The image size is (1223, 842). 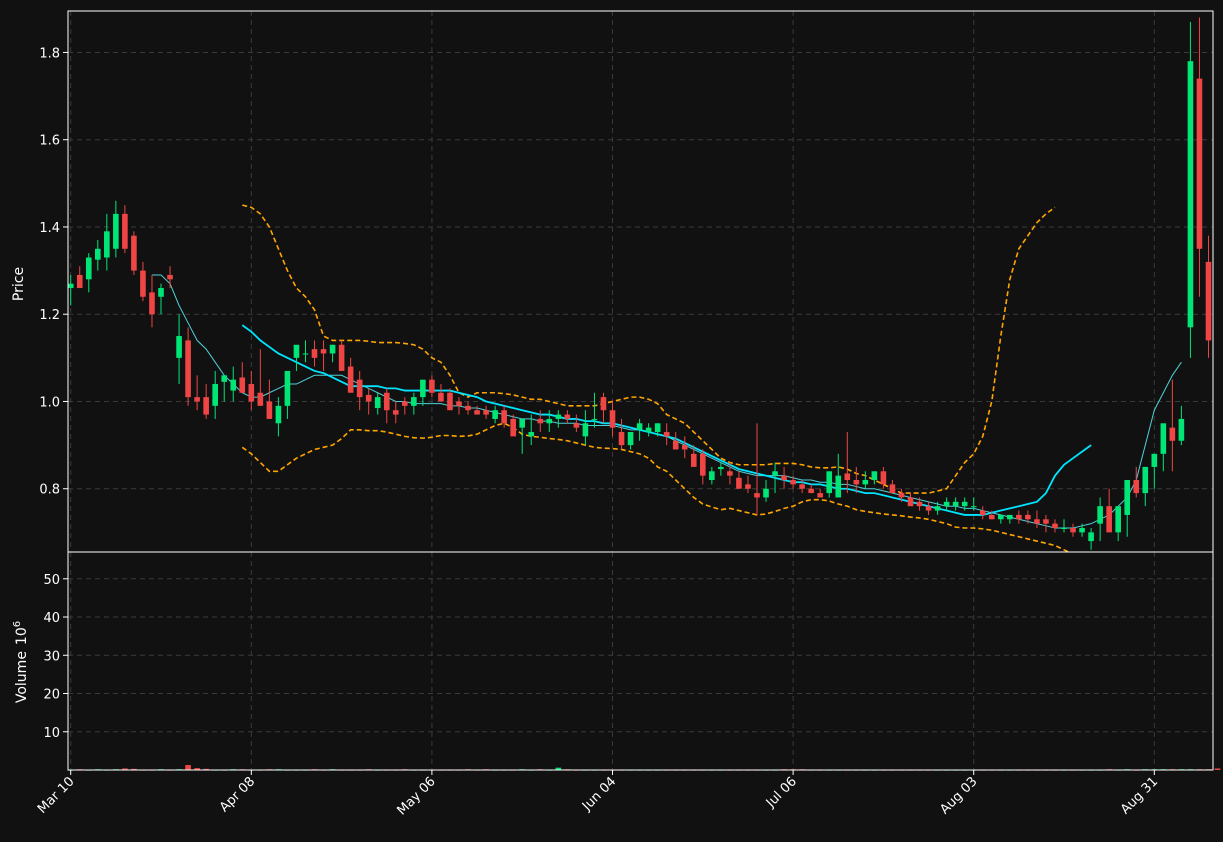 What do you see at coordinates (49, 53) in the screenshot?
I see `price-tick-label: 1.8` at bounding box center [49, 53].